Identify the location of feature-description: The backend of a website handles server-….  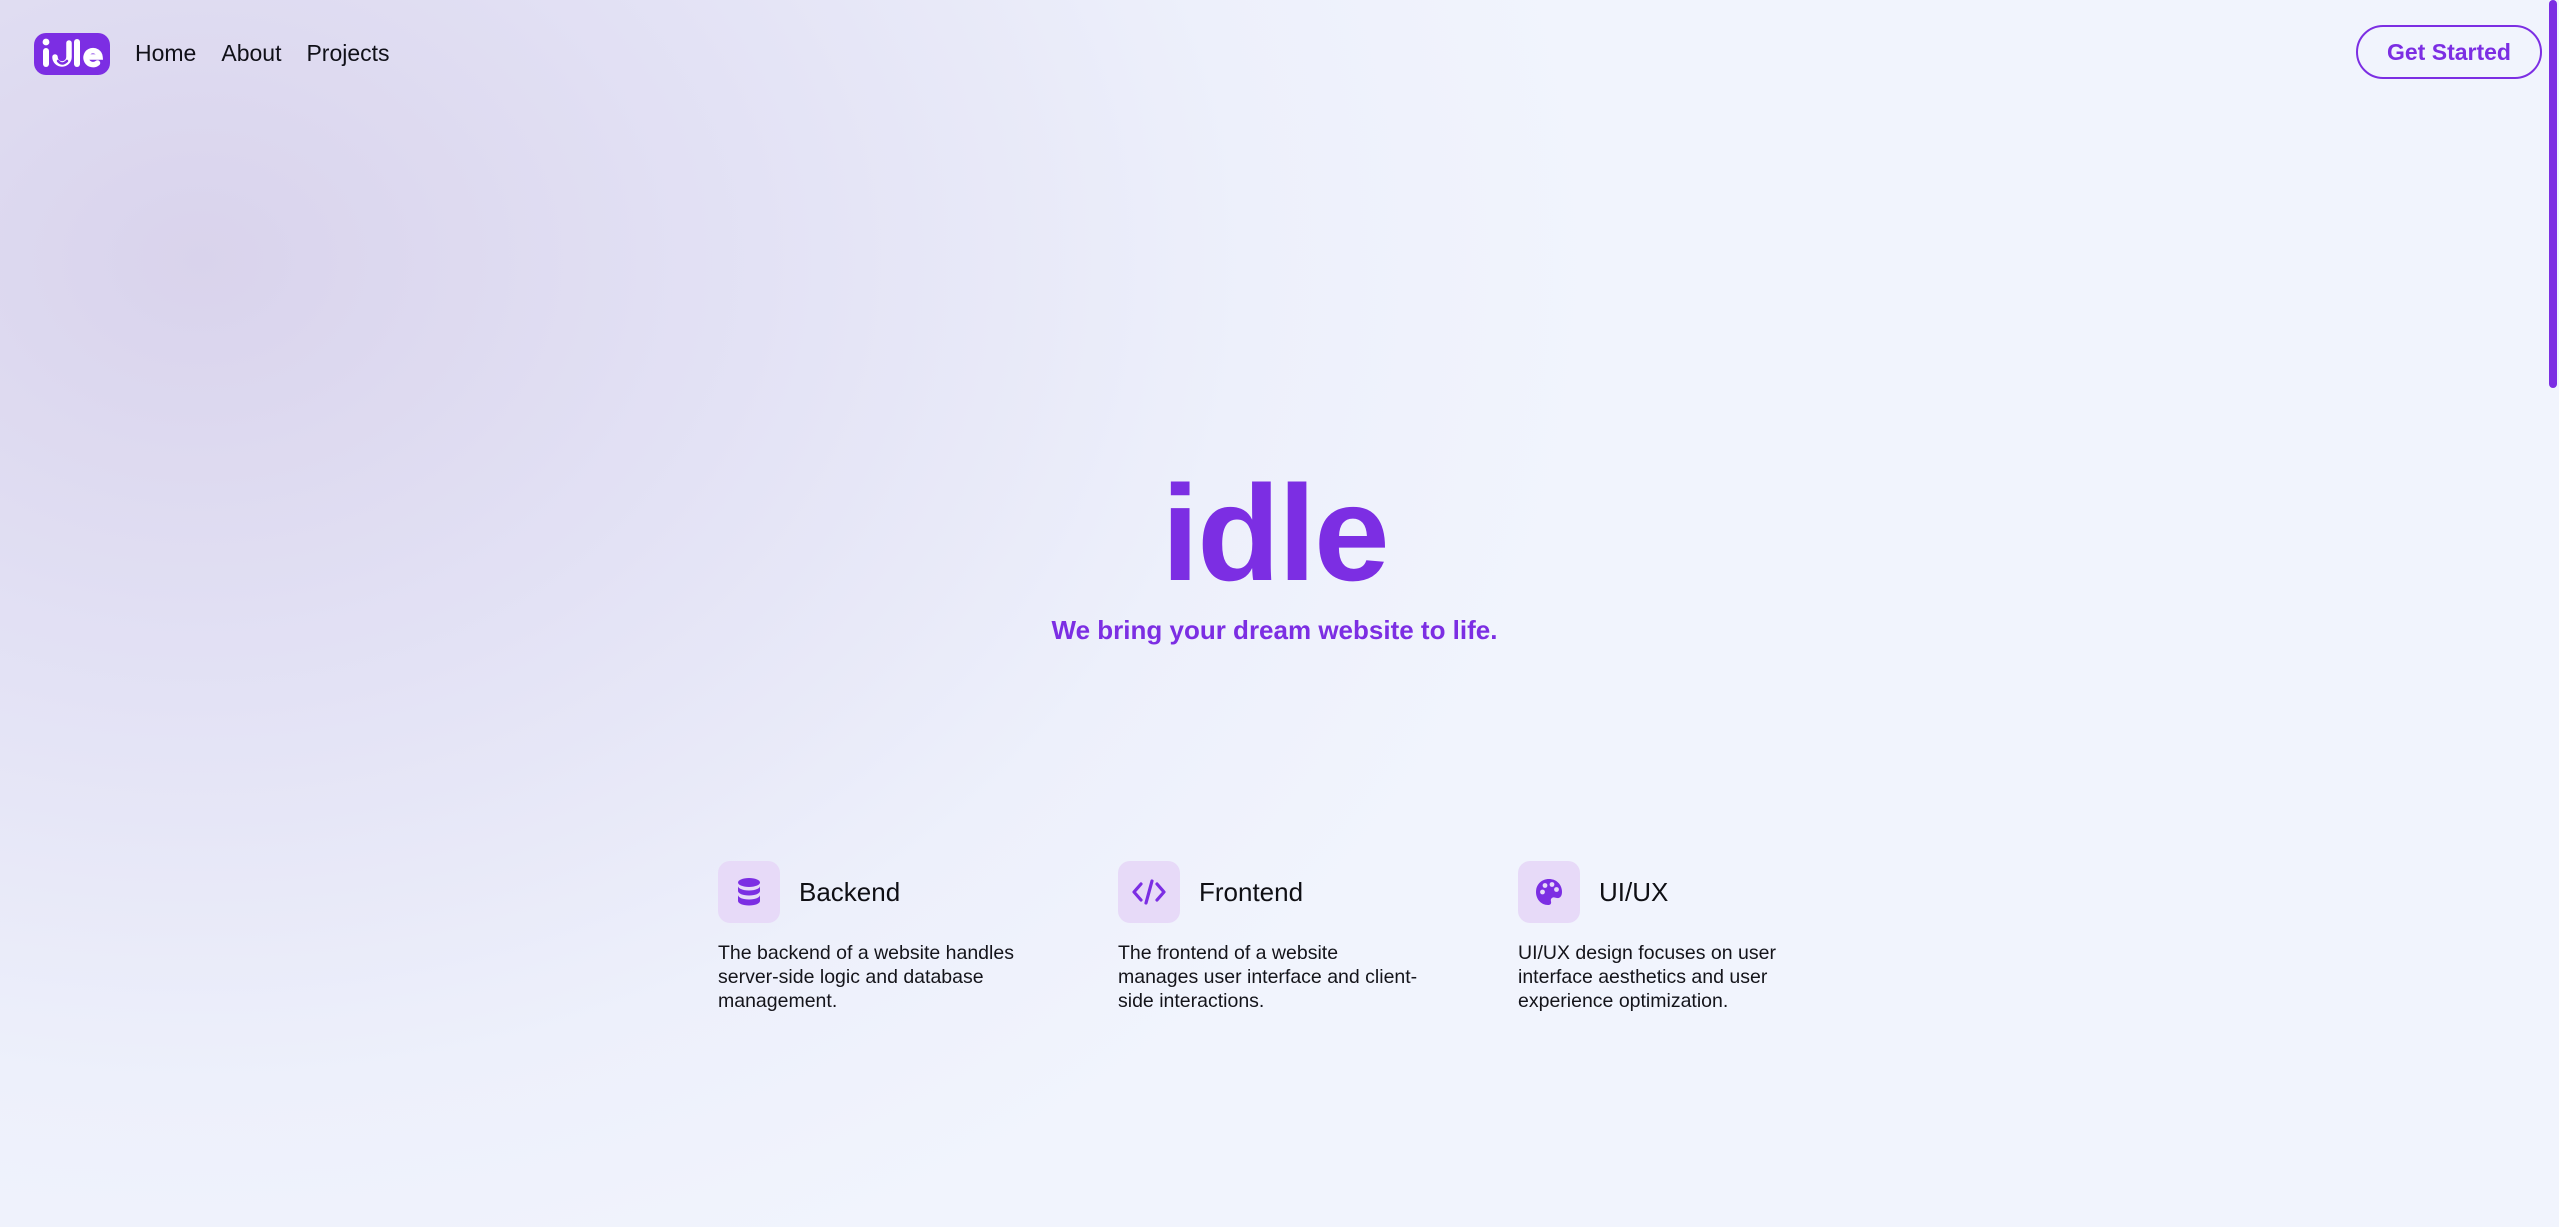
(866, 977).